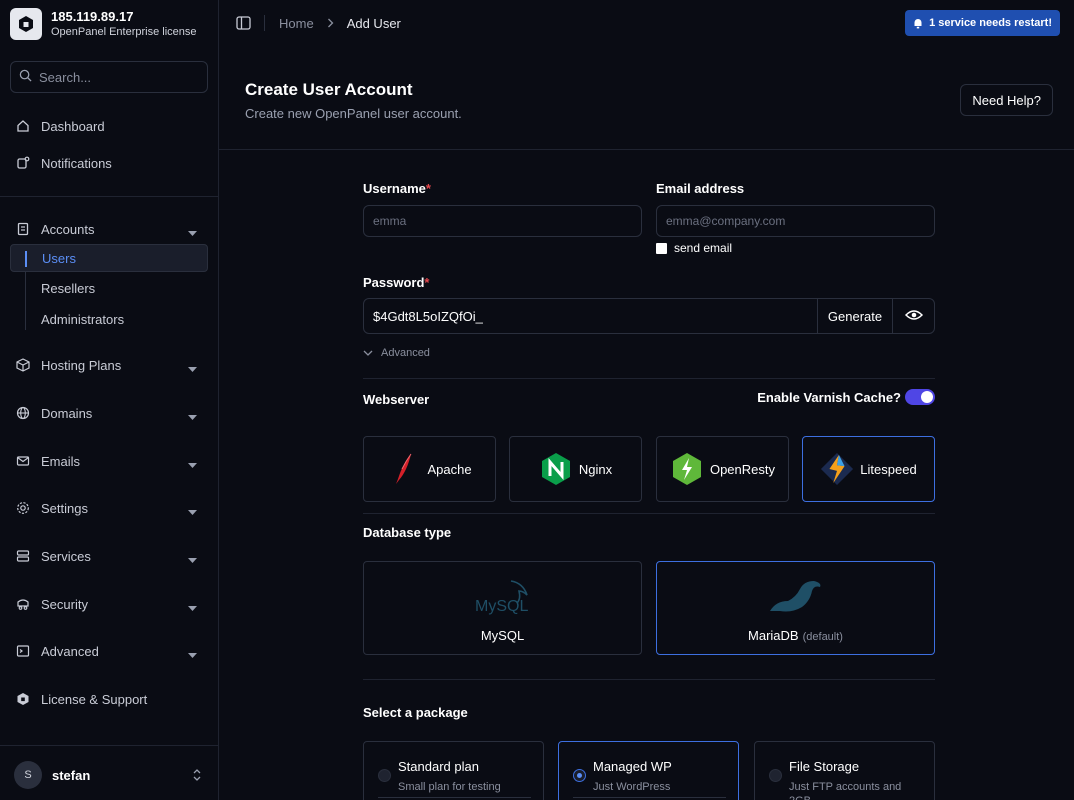  What do you see at coordinates (868, 469) in the screenshot?
I see `webserver-litespeed: Litespeed` at bounding box center [868, 469].